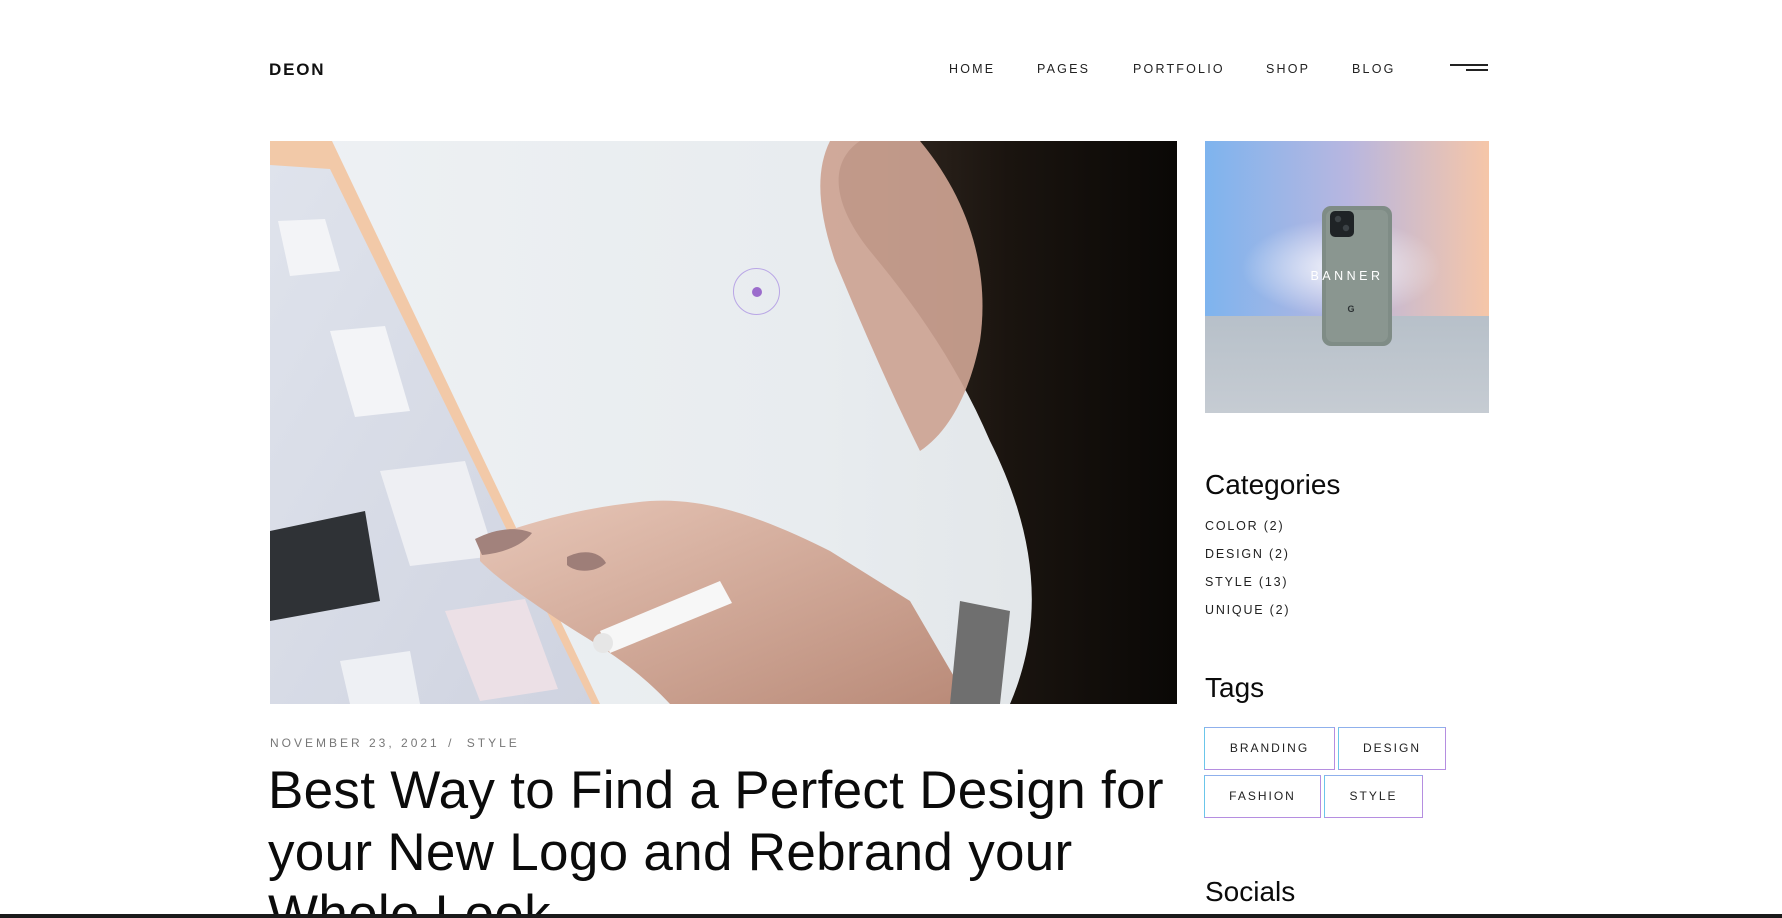 The height and width of the screenshot is (918, 1782). What do you see at coordinates (1247, 589) in the screenshot?
I see `category-item-style: STYLE (13)` at bounding box center [1247, 589].